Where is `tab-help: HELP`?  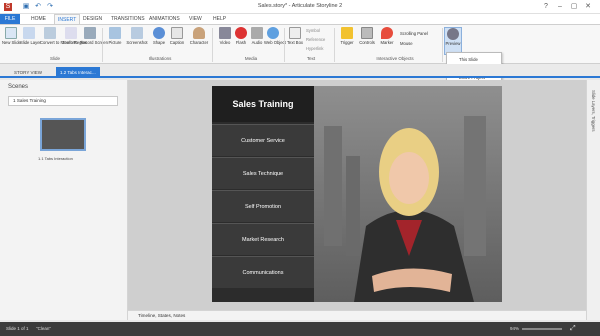
tab-help: HELP is located at coordinates (219, 19).